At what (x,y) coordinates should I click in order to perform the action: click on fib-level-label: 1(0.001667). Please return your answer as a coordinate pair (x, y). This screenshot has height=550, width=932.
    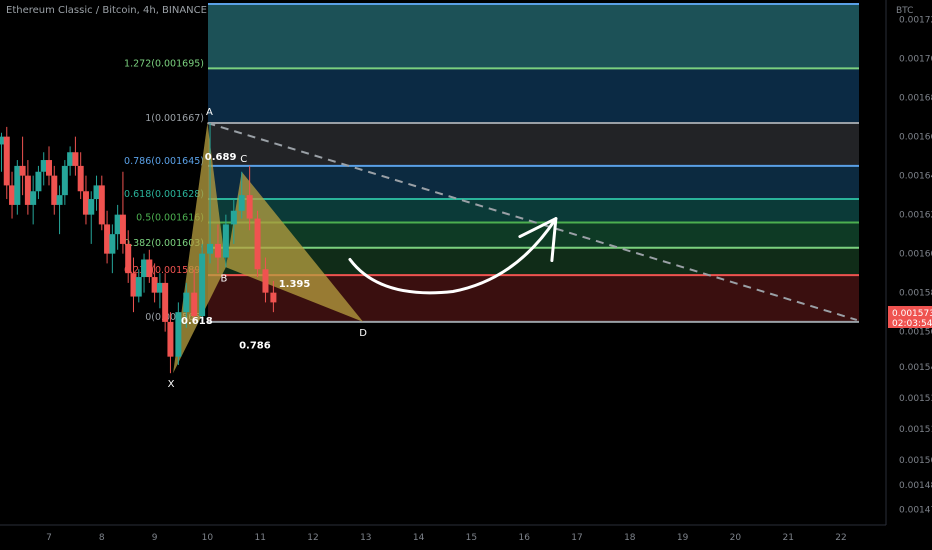
    Looking at the image, I should click on (174, 118).